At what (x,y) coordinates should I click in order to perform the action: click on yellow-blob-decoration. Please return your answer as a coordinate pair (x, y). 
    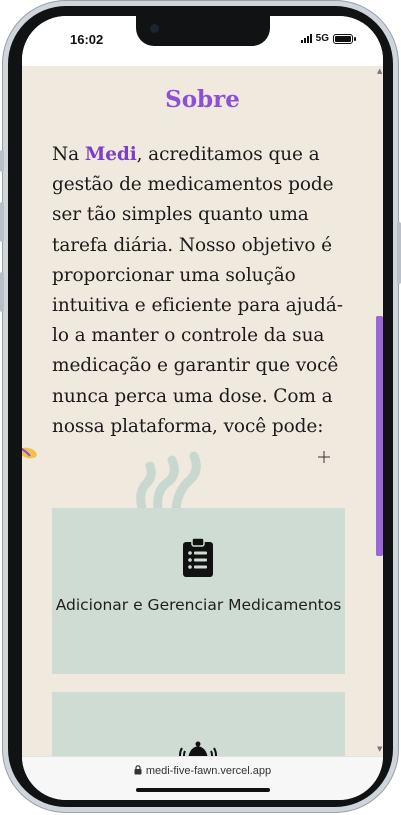
    Looking at the image, I should click on (29, 453).